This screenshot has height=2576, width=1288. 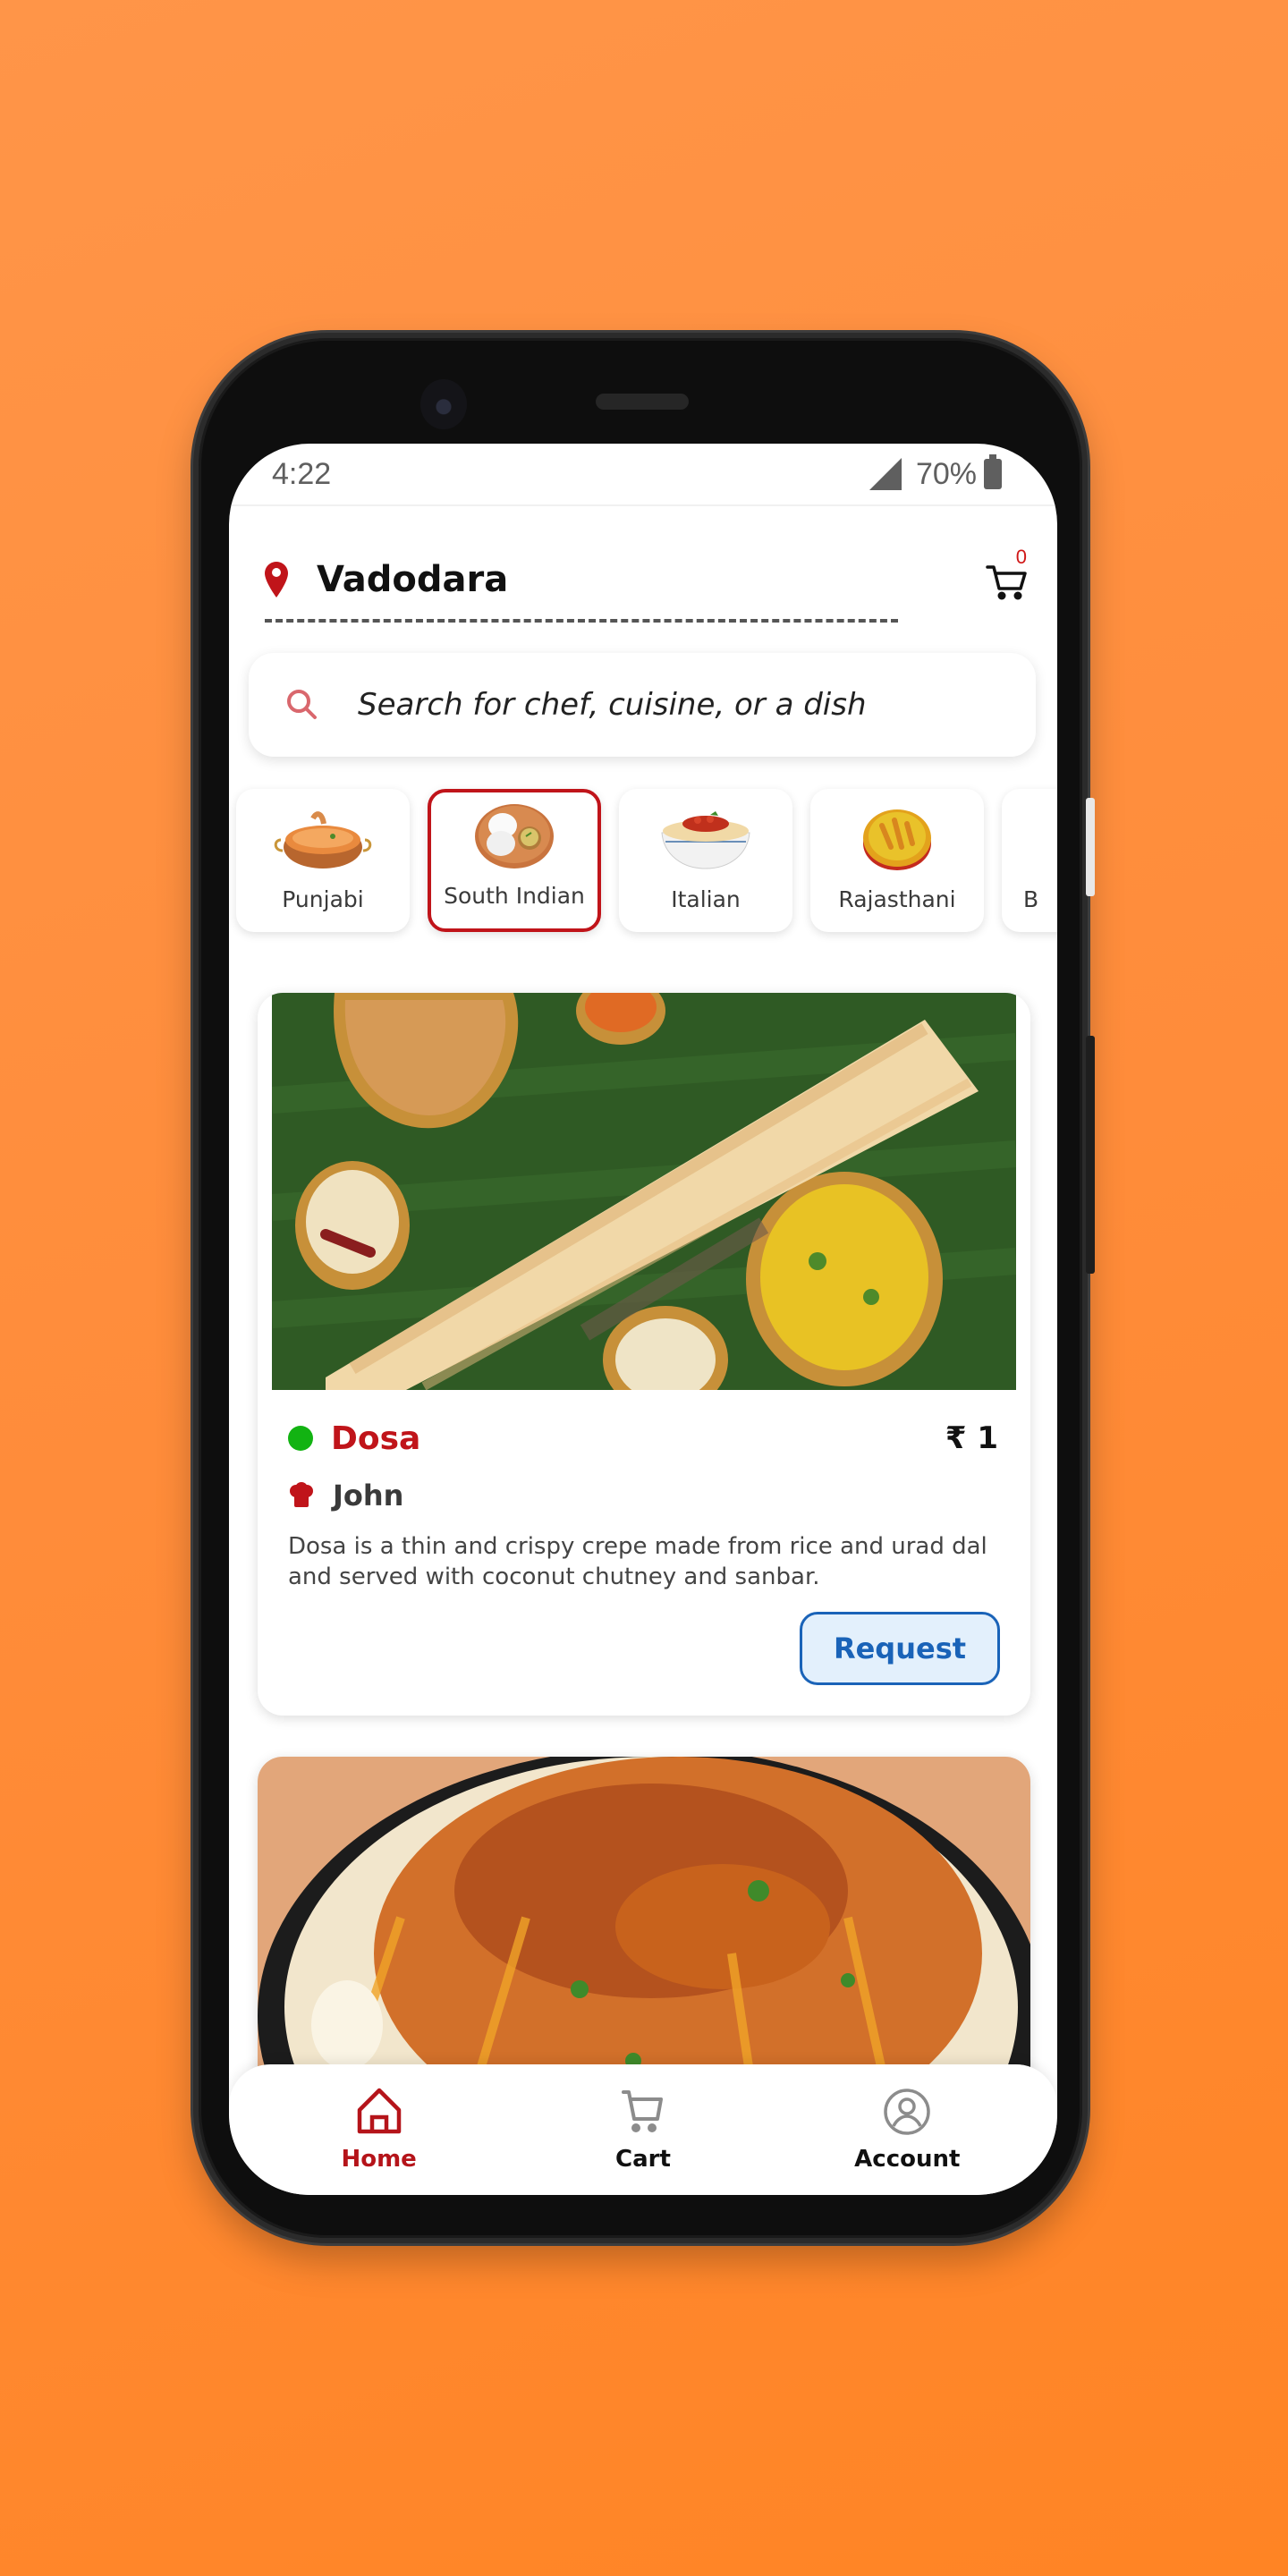 I want to click on dosa-photo, so click(x=644, y=1191).